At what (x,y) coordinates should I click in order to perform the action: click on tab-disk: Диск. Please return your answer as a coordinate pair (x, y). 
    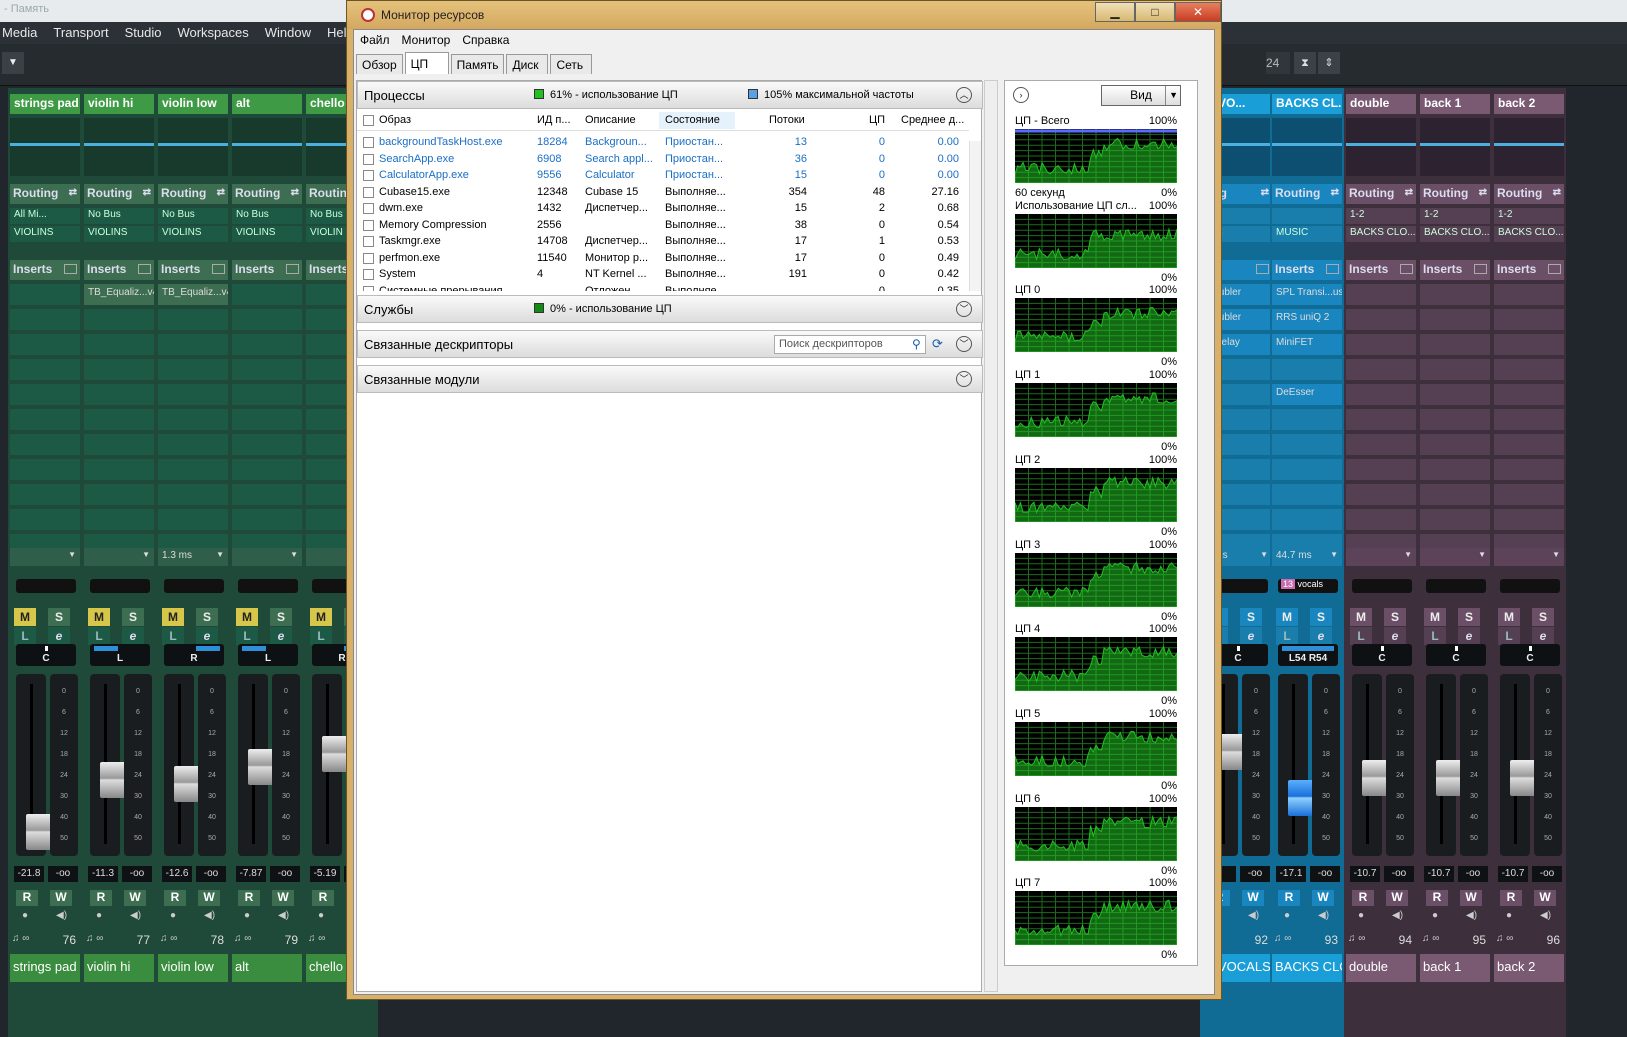
    Looking at the image, I should click on (527, 64).